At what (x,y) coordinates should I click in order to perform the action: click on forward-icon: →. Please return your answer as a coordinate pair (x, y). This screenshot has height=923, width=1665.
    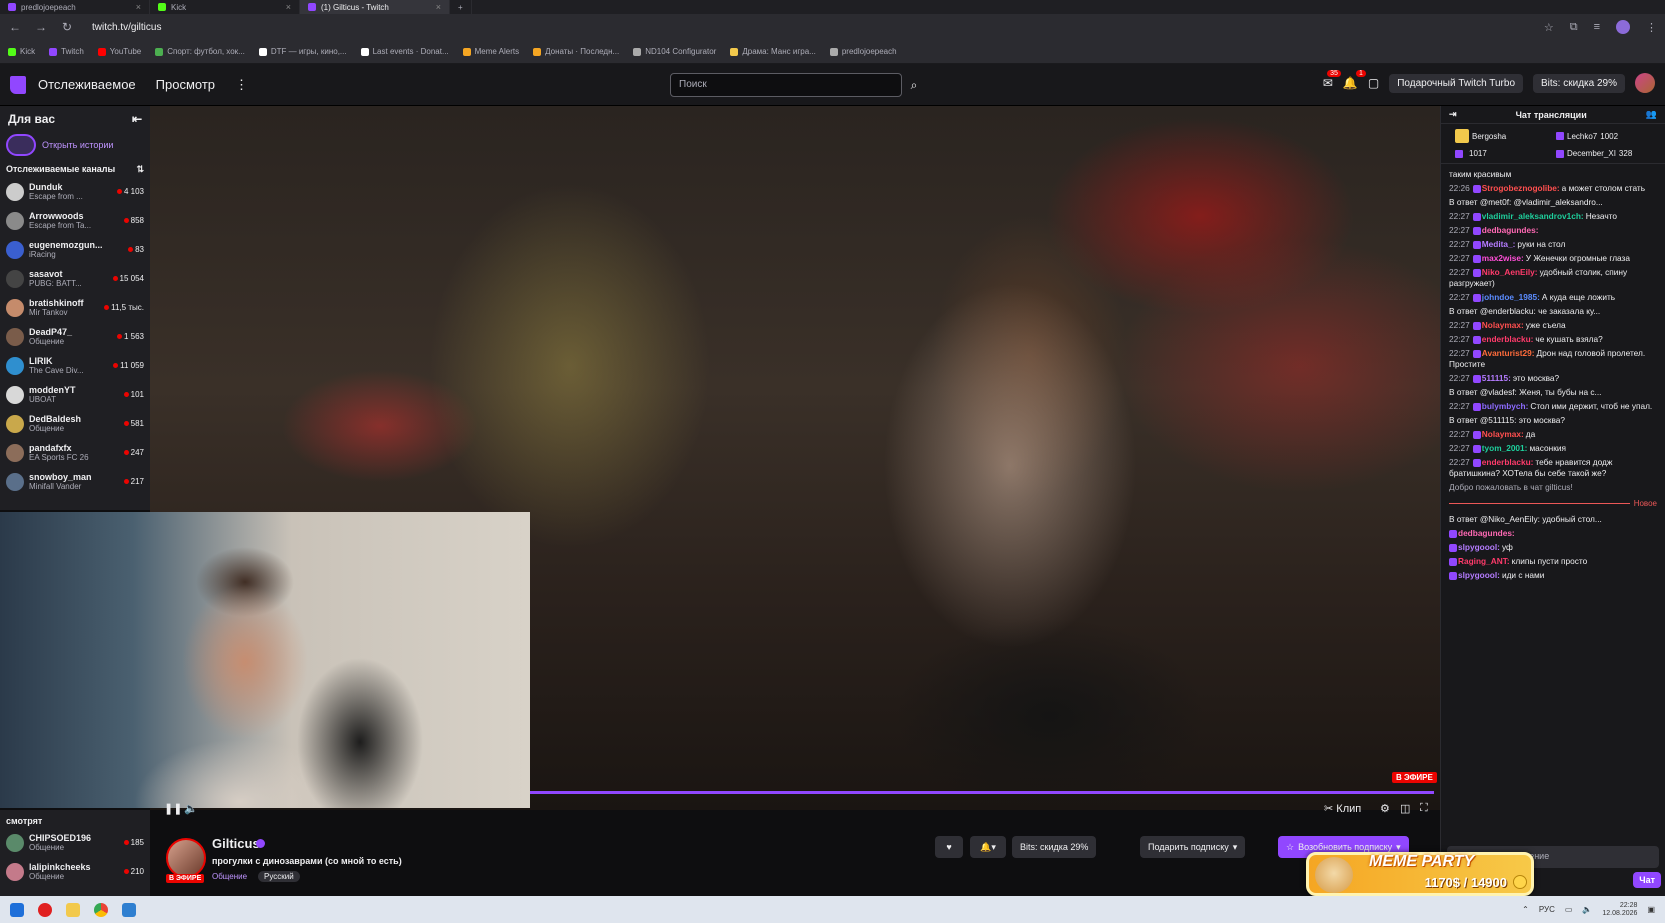
    Looking at the image, I should click on (41, 27).